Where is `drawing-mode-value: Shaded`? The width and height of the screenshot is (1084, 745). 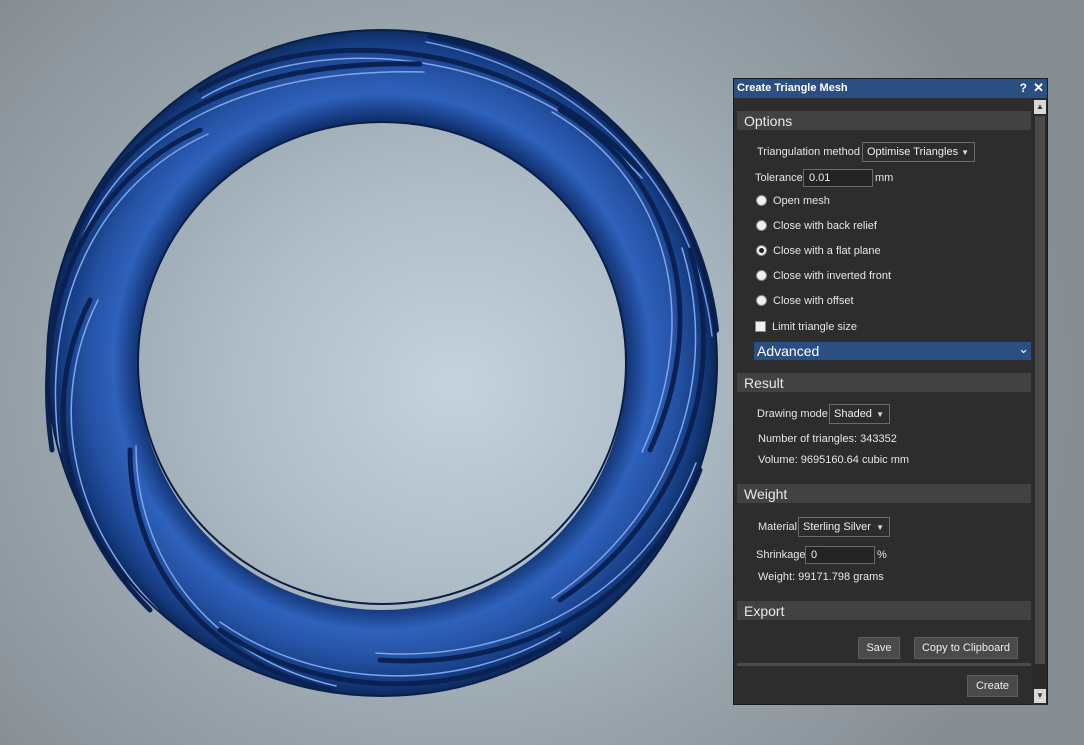 drawing-mode-value: Shaded is located at coordinates (853, 414).